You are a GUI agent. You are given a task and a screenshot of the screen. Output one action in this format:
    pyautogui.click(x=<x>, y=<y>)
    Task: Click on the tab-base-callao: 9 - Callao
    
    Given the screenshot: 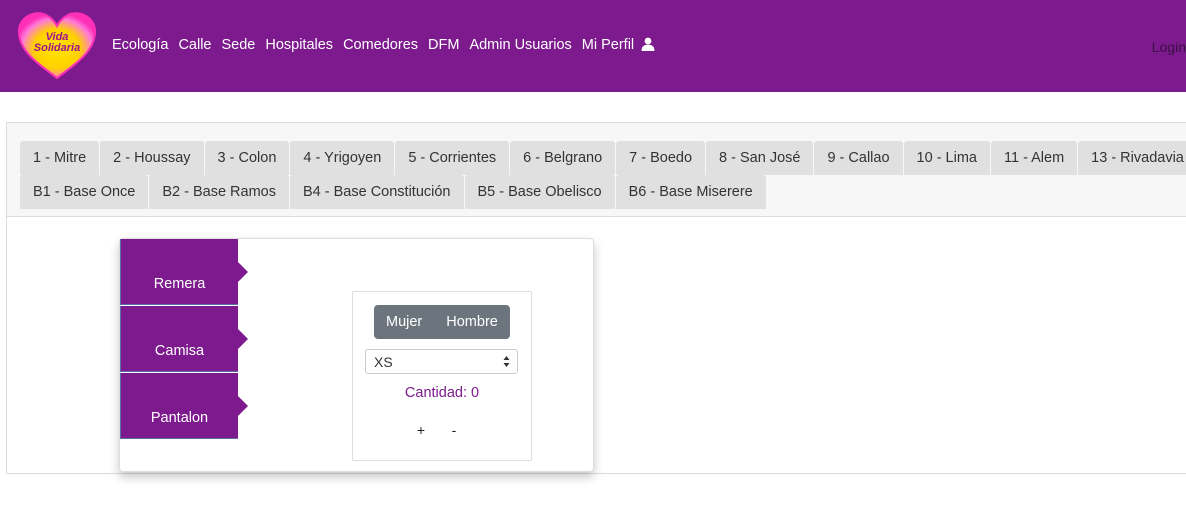 What is the action you would take?
    pyautogui.click(x=858, y=158)
    